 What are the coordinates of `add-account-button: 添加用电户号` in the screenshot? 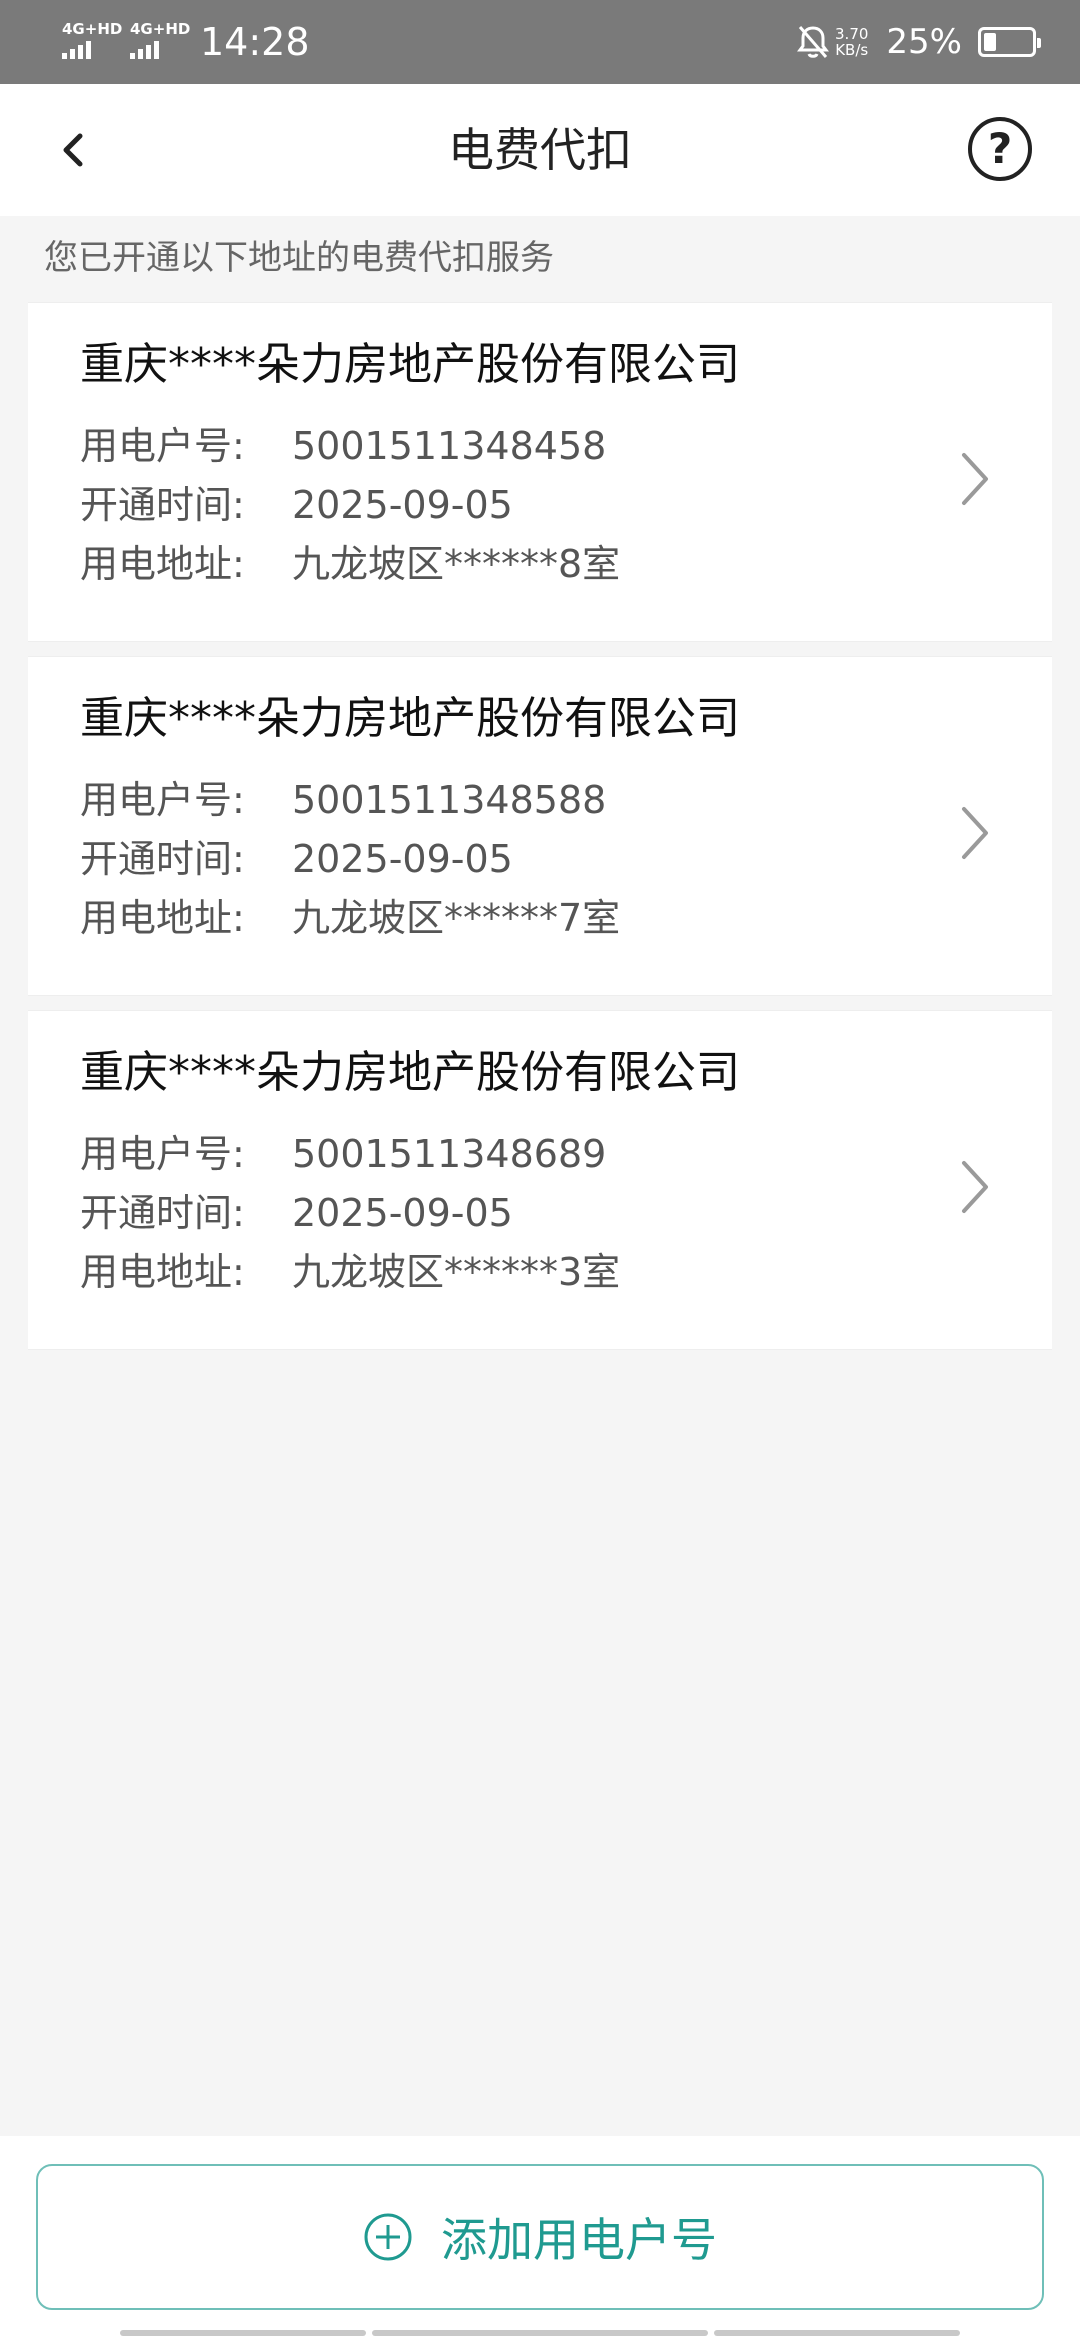 It's located at (540, 2237).